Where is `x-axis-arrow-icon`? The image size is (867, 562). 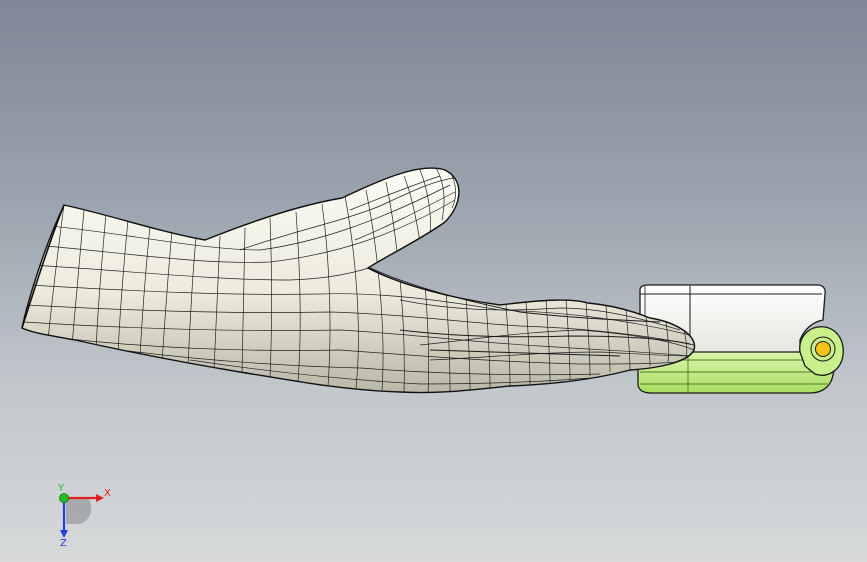 x-axis-arrow-icon is located at coordinates (100, 498).